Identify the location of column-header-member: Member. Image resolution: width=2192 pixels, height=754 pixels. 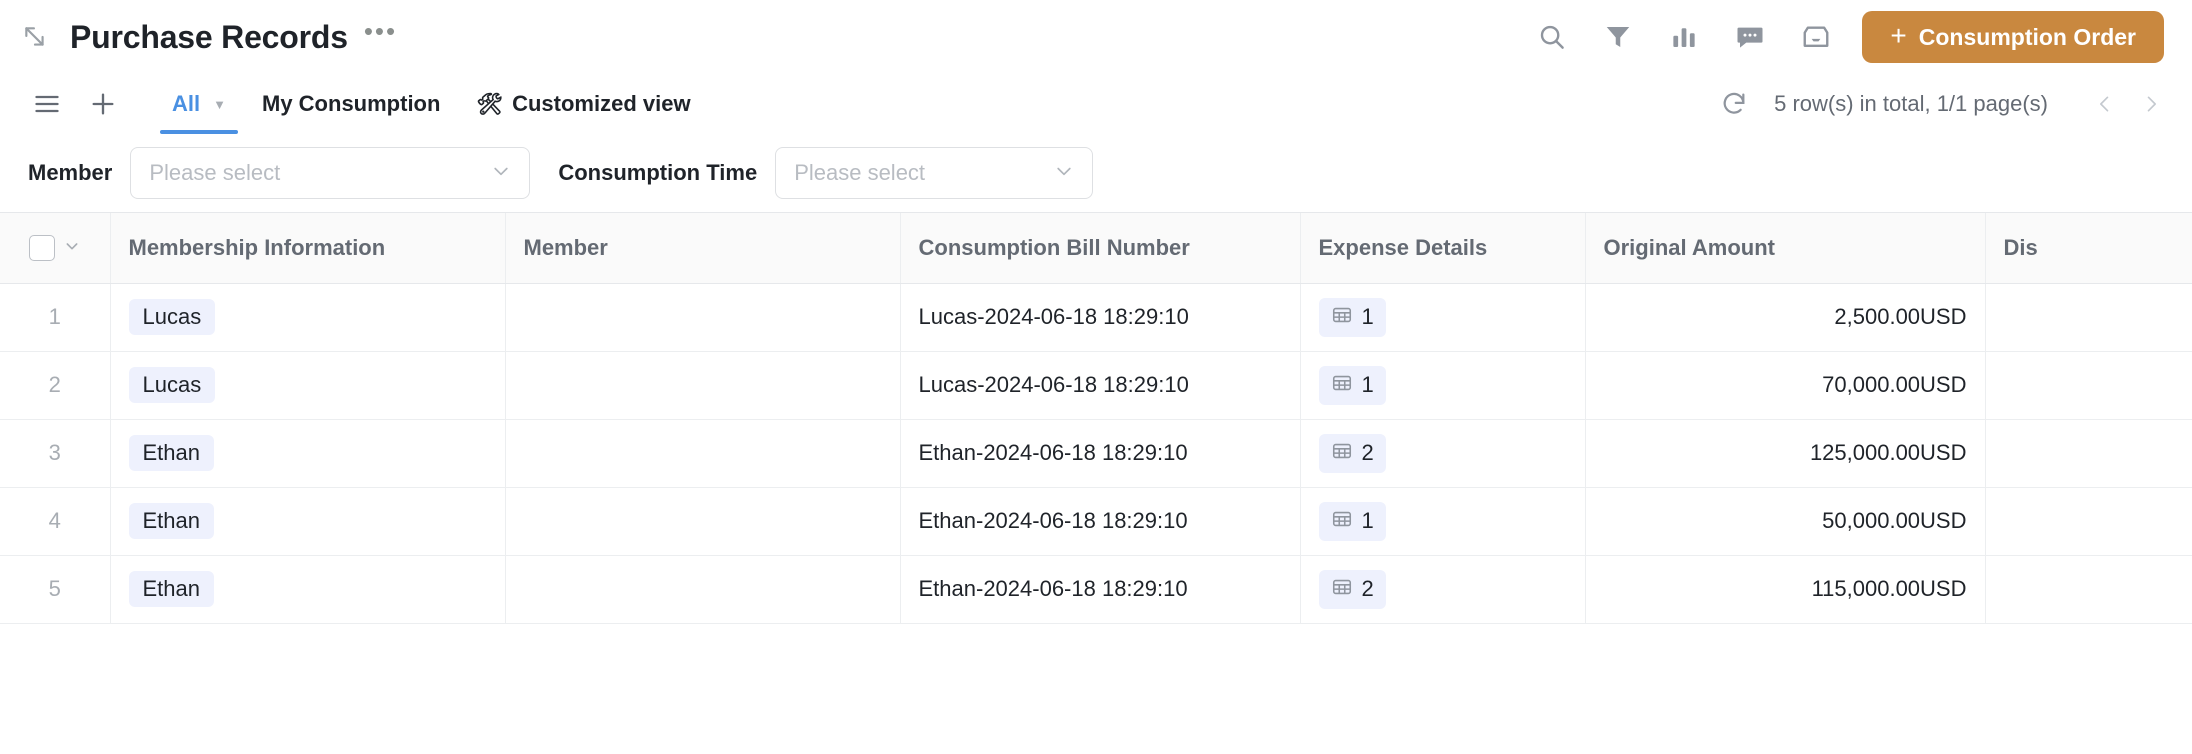
(703, 248).